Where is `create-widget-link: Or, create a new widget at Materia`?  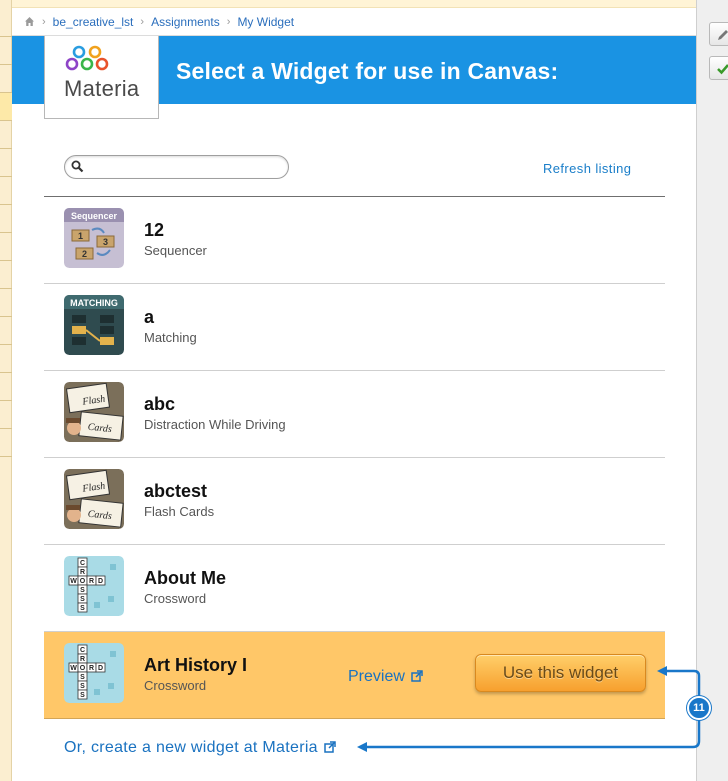
create-widget-link: Or, create a new widget at Materia is located at coordinates (200, 748).